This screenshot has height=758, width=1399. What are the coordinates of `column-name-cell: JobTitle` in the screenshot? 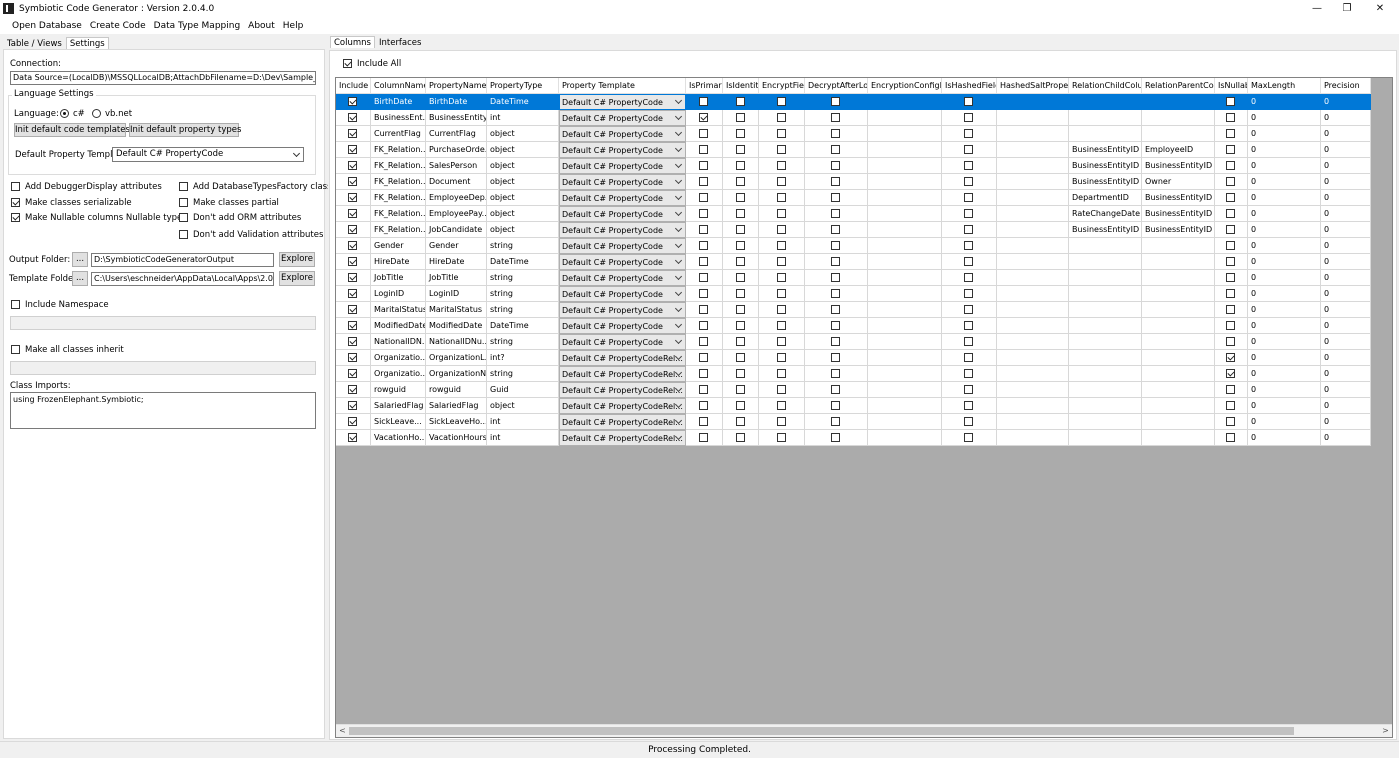 It's located at (398, 278).